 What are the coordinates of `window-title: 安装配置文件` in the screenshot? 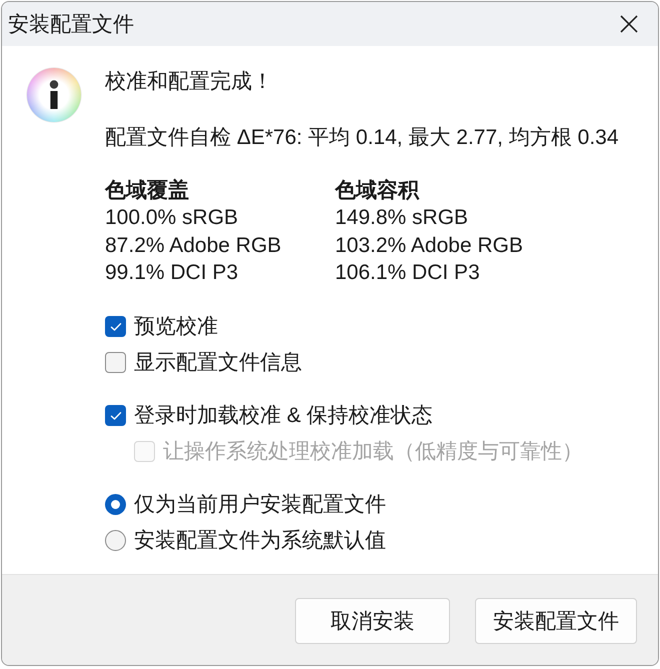 It's located at (71, 24).